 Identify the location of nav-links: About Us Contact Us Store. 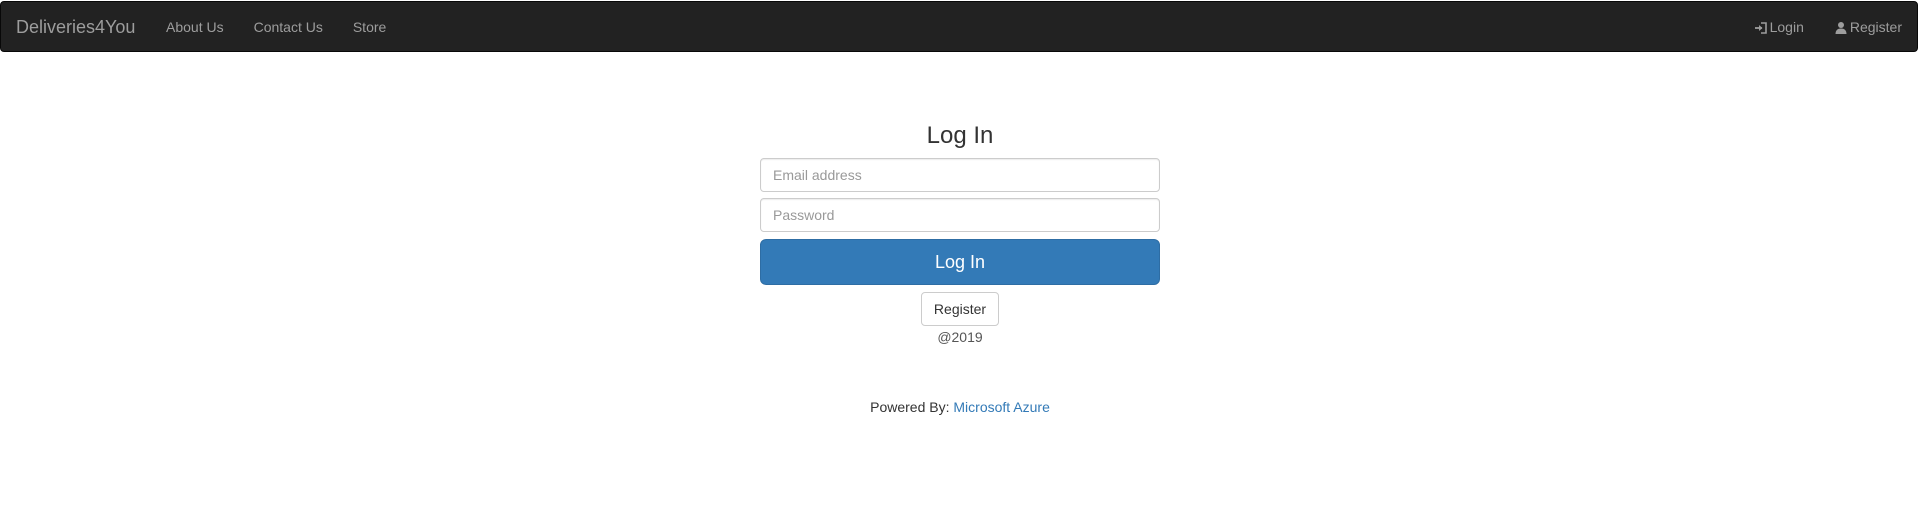
(276, 27).